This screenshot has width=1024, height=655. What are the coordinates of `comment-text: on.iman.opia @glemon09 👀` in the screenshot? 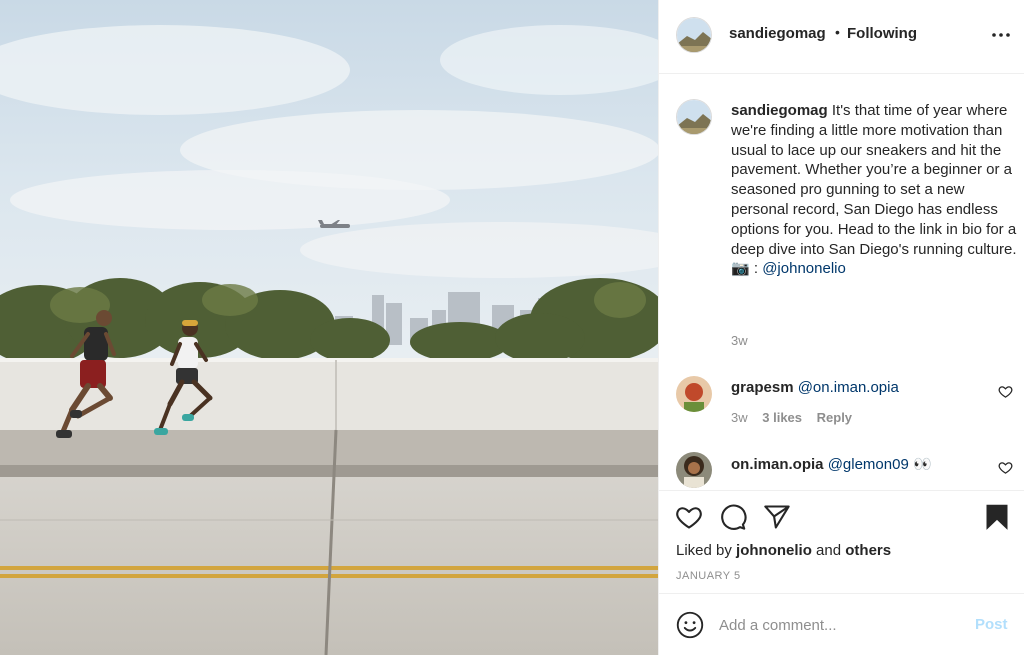 It's located at (831, 464).